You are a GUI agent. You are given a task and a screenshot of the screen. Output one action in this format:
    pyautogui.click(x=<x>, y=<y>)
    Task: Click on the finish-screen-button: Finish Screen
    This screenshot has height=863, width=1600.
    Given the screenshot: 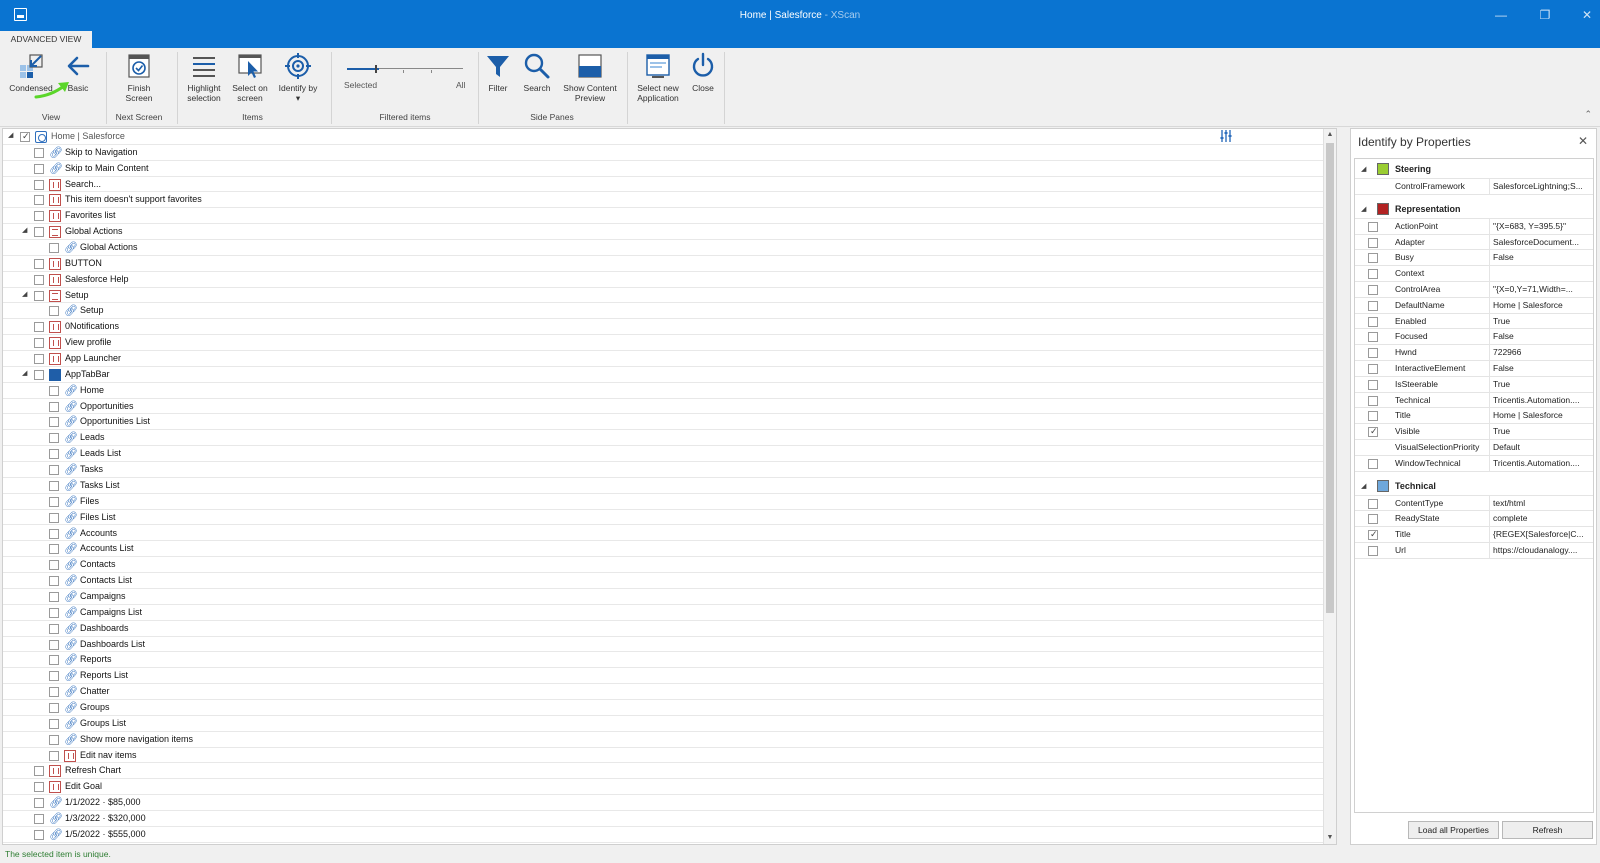 What is the action you would take?
    pyautogui.click(x=139, y=77)
    